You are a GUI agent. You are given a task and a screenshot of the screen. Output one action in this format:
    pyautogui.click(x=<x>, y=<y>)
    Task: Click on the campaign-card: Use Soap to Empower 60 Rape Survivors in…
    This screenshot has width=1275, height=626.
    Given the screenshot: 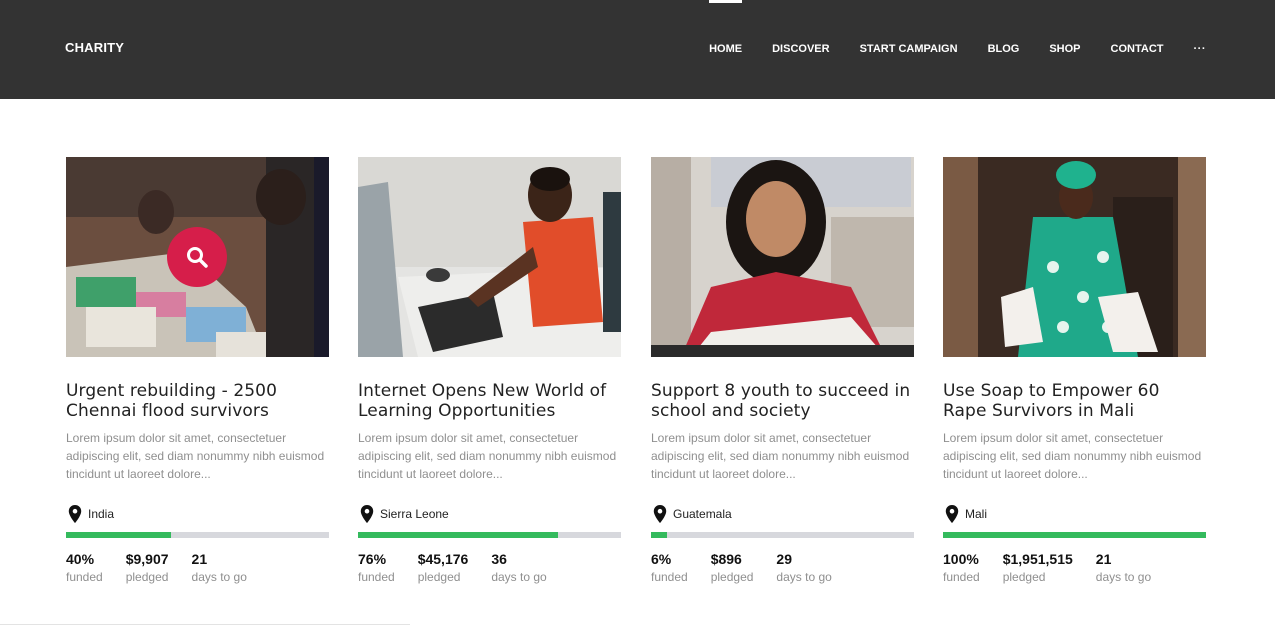 What is the action you would take?
    pyautogui.click(x=1074, y=371)
    